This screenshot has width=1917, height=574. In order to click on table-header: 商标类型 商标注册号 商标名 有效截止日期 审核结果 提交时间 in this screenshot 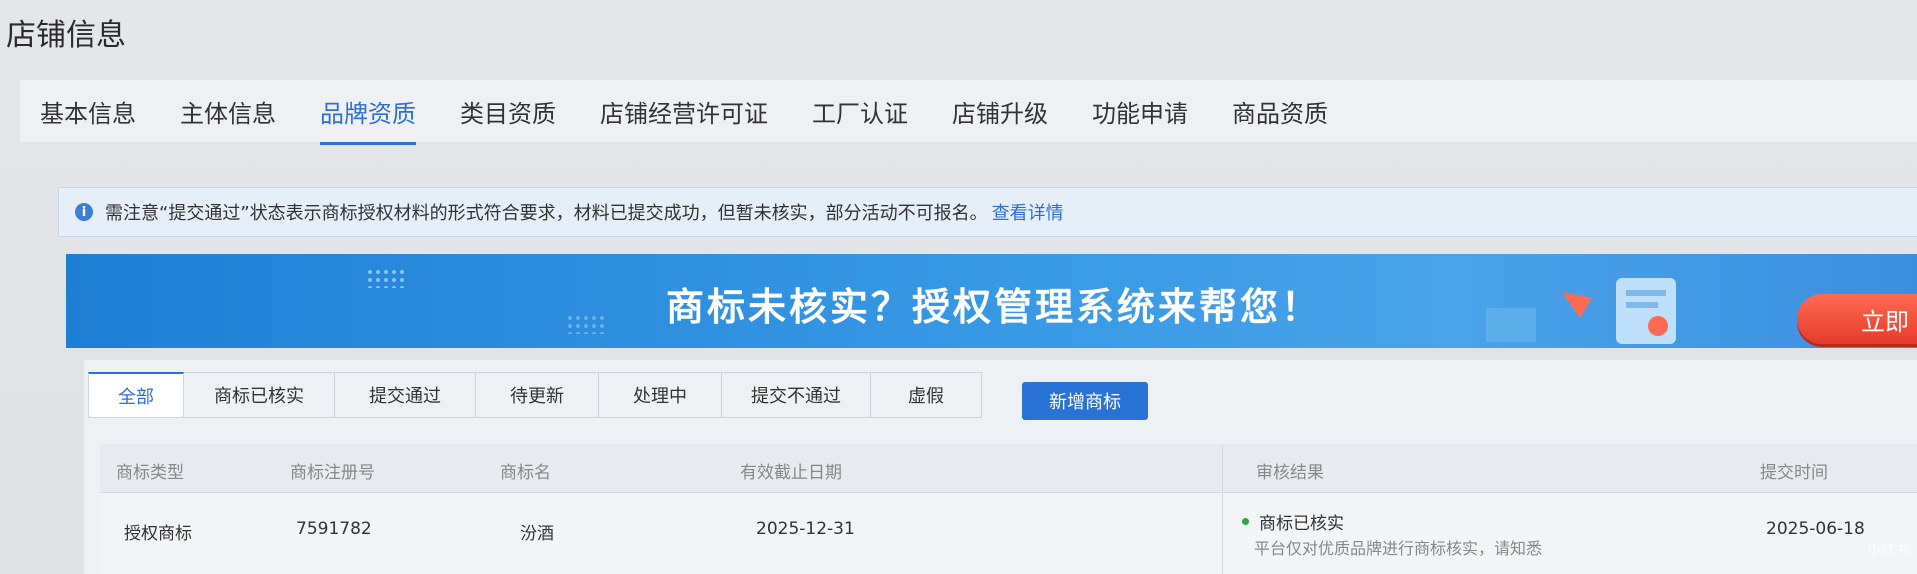, I will do `click(1008, 468)`.